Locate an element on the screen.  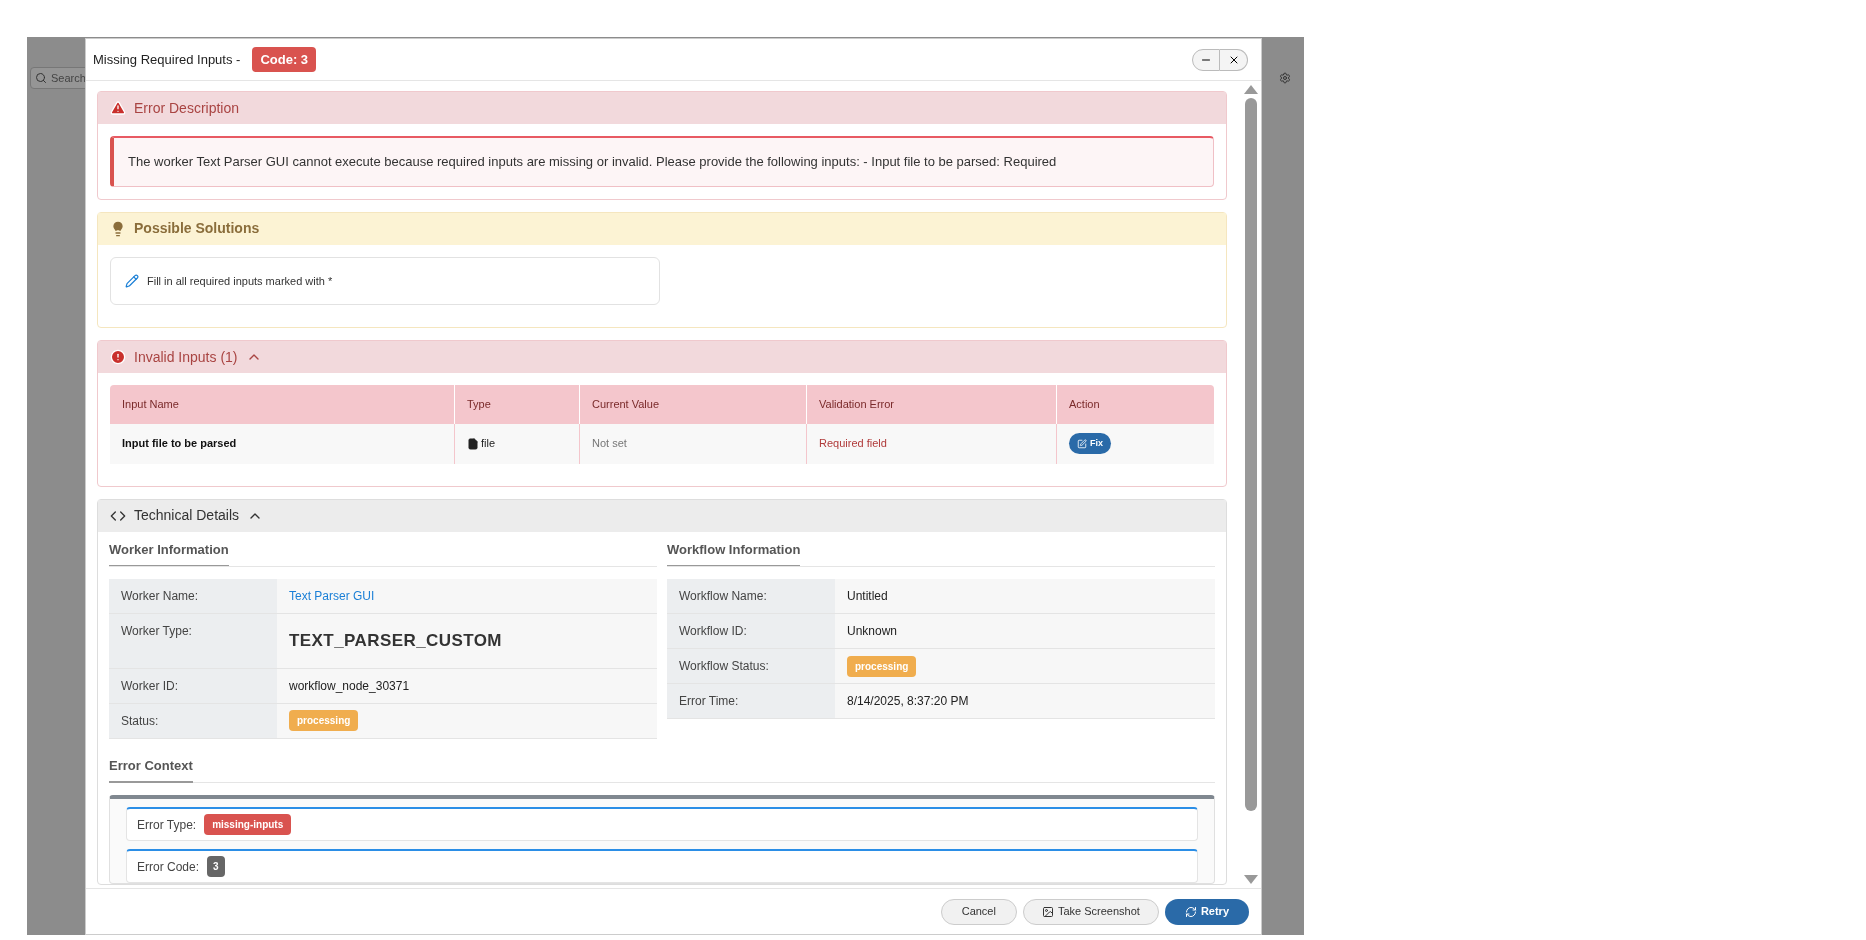
screenshot-button: Take Screenshot is located at coordinates (1090, 911).